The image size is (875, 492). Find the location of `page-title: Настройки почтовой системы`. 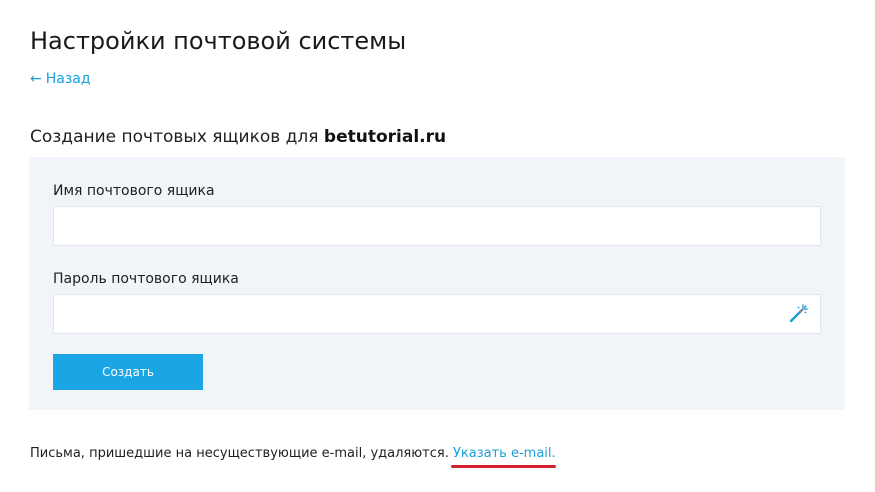

page-title: Настройки почтовой системы is located at coordinates (218, 41).